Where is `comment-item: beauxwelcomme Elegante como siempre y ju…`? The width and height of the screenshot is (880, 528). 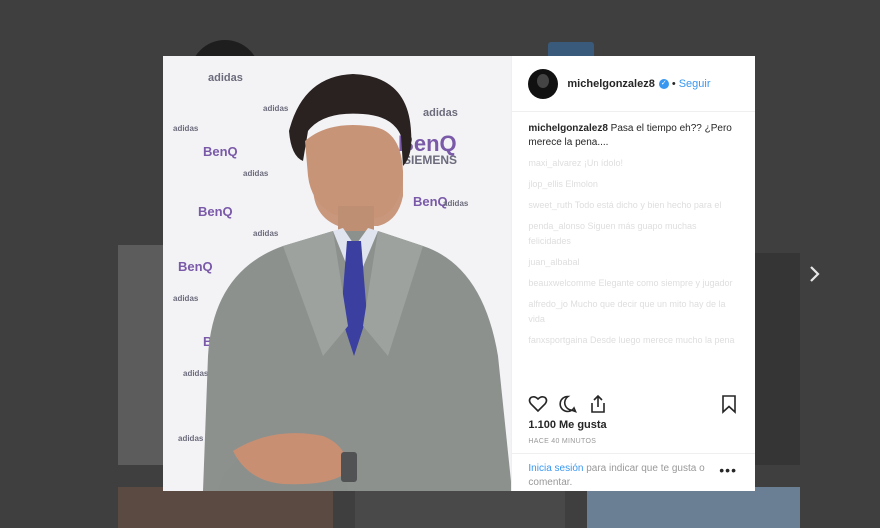 comment-item: beauxwelcomme Elegante como siempre y ju… is located at coordinates (630, 283).